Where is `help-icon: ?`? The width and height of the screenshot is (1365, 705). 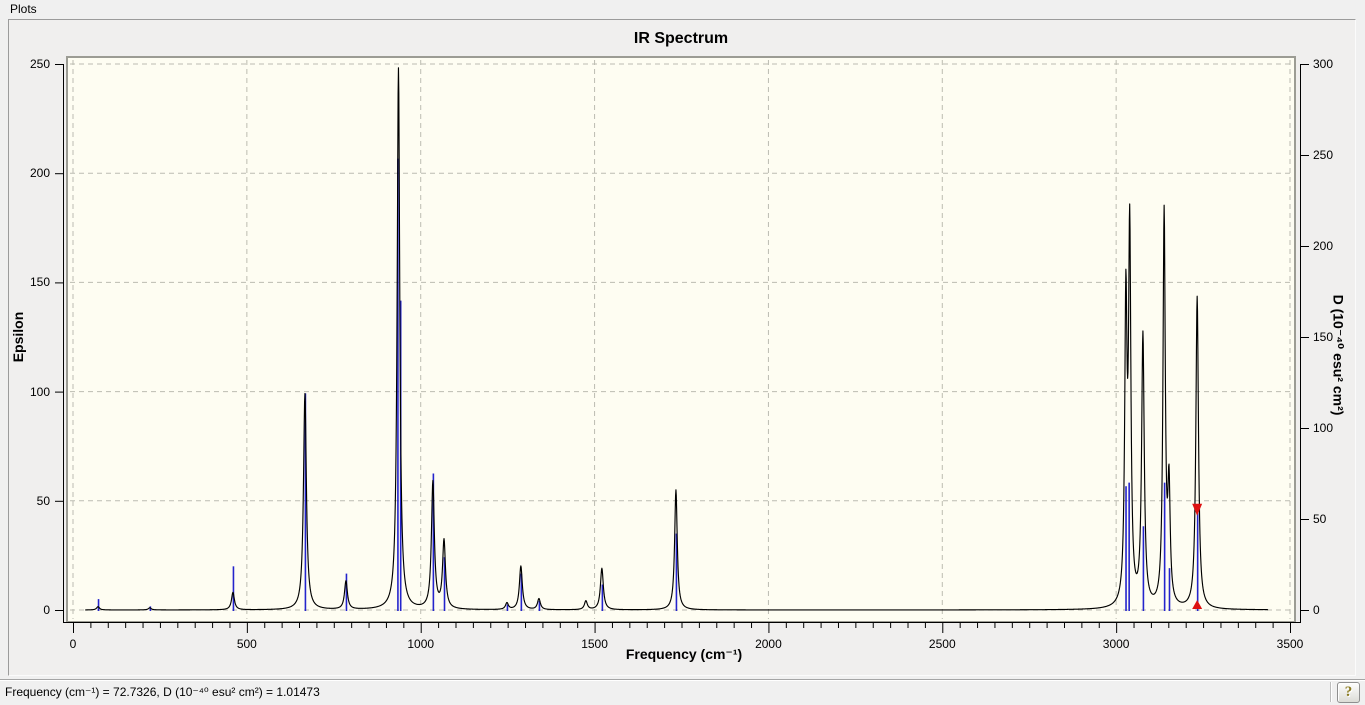
help-icon: ? is located at coordinates (1348, 692).